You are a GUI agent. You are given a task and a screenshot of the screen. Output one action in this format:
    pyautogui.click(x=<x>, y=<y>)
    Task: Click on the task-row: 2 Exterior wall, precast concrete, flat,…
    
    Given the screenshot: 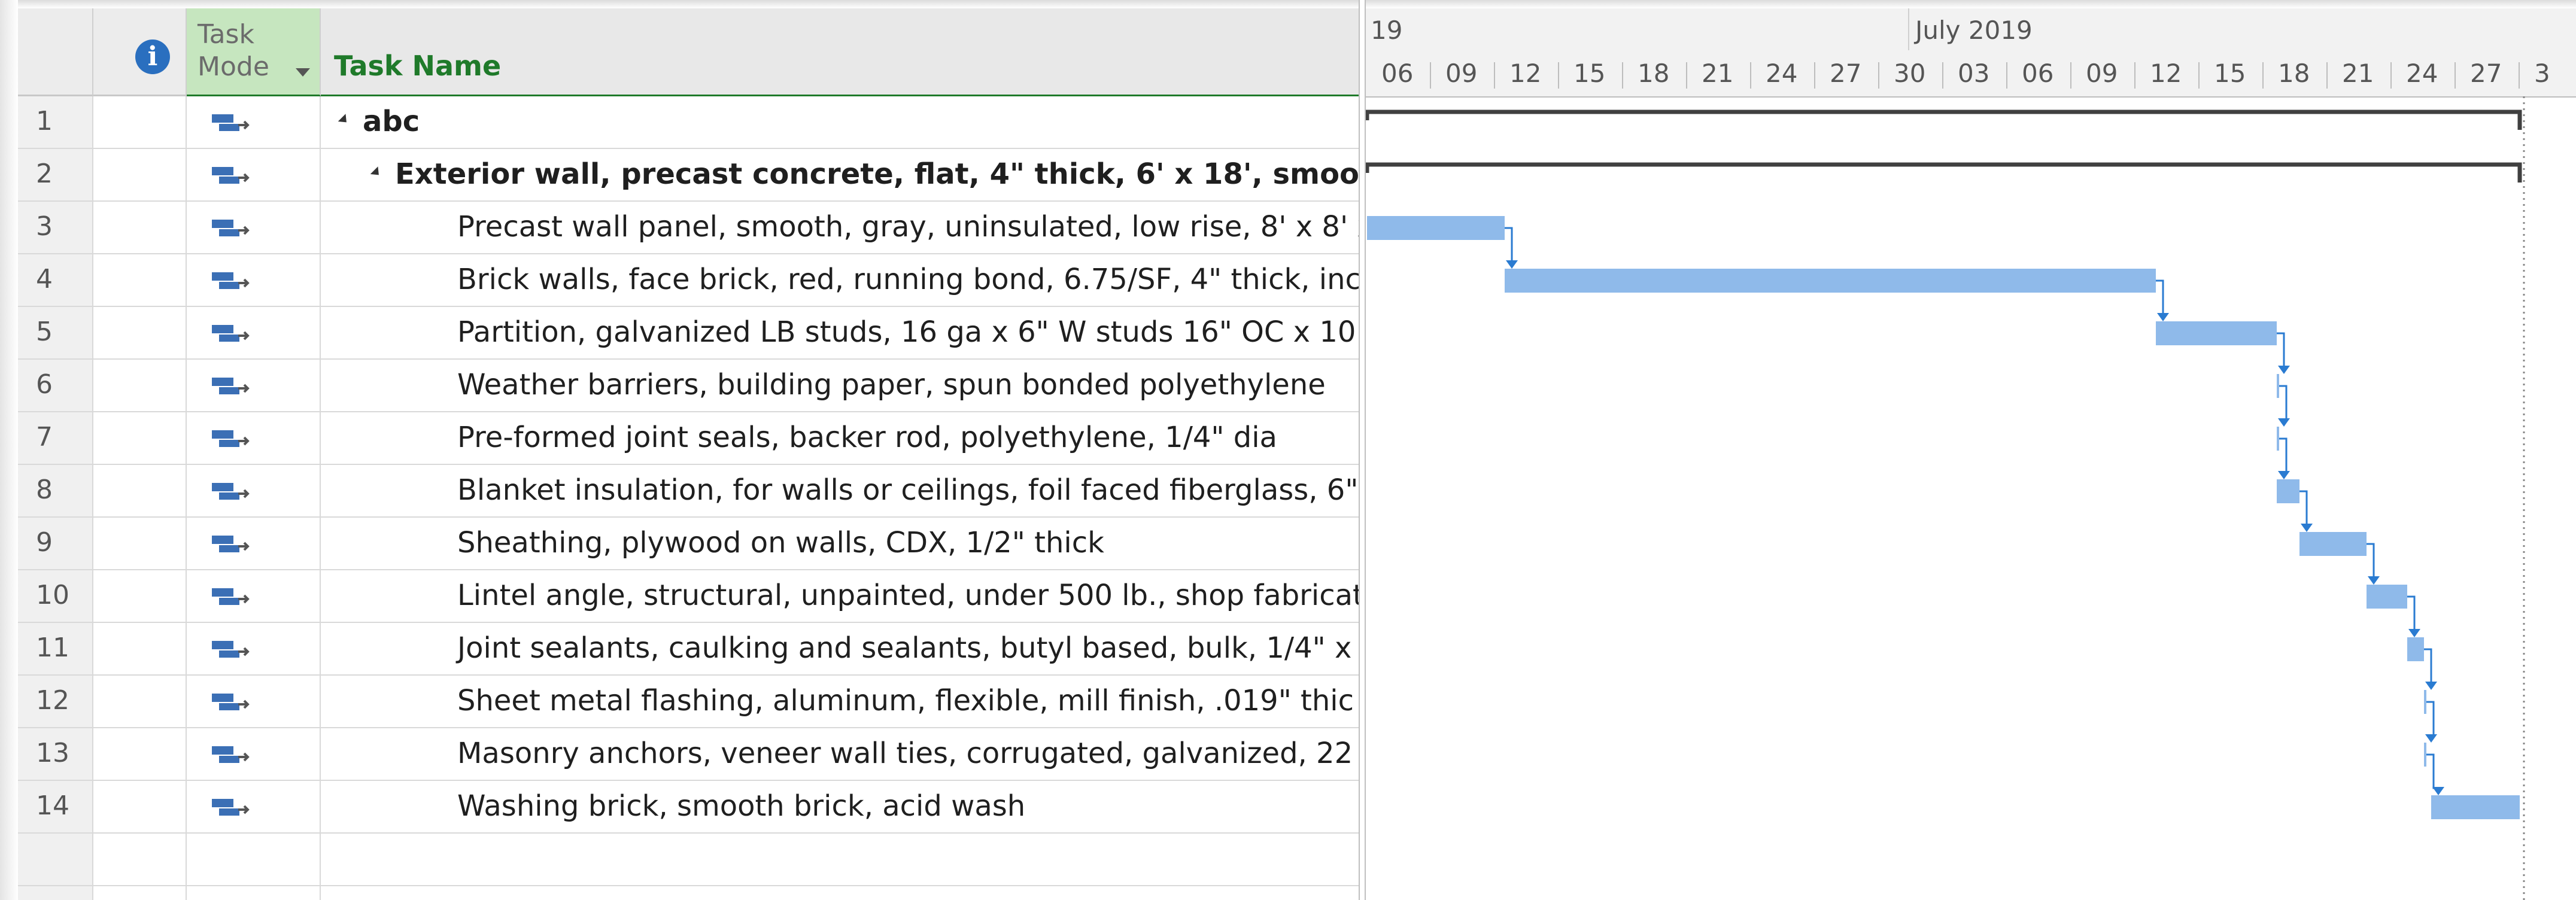 What is the action you would take?
    pyautogui.click(x=690, y=176)
    